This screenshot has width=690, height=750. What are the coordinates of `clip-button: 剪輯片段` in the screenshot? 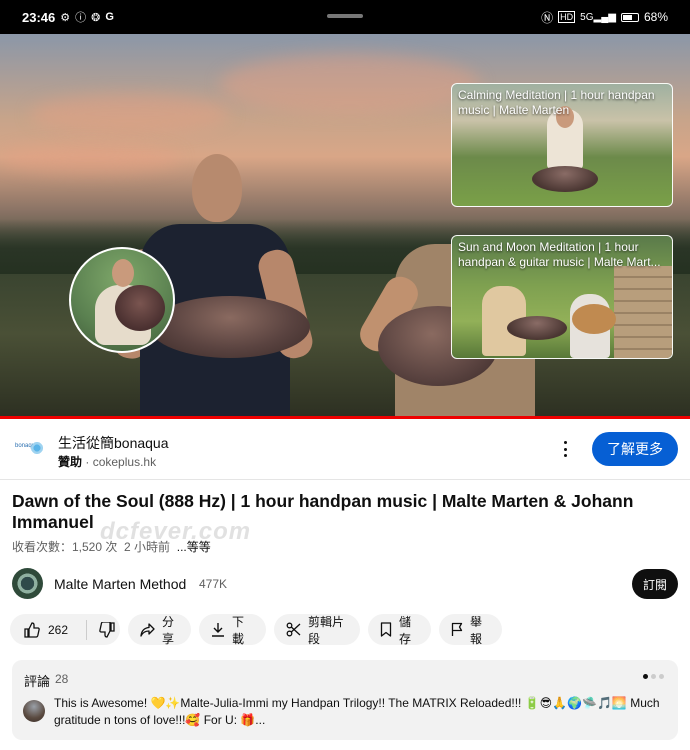 It's located at (317, 630).